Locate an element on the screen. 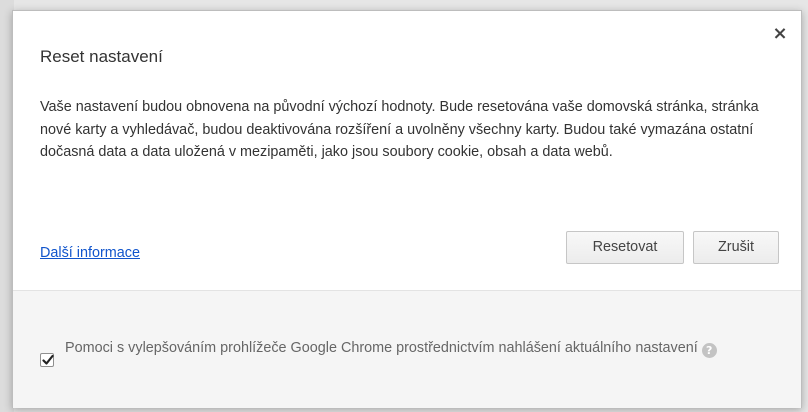 The image size is (808, 412). feedback-checkbox is located at coordinates (47, 360).